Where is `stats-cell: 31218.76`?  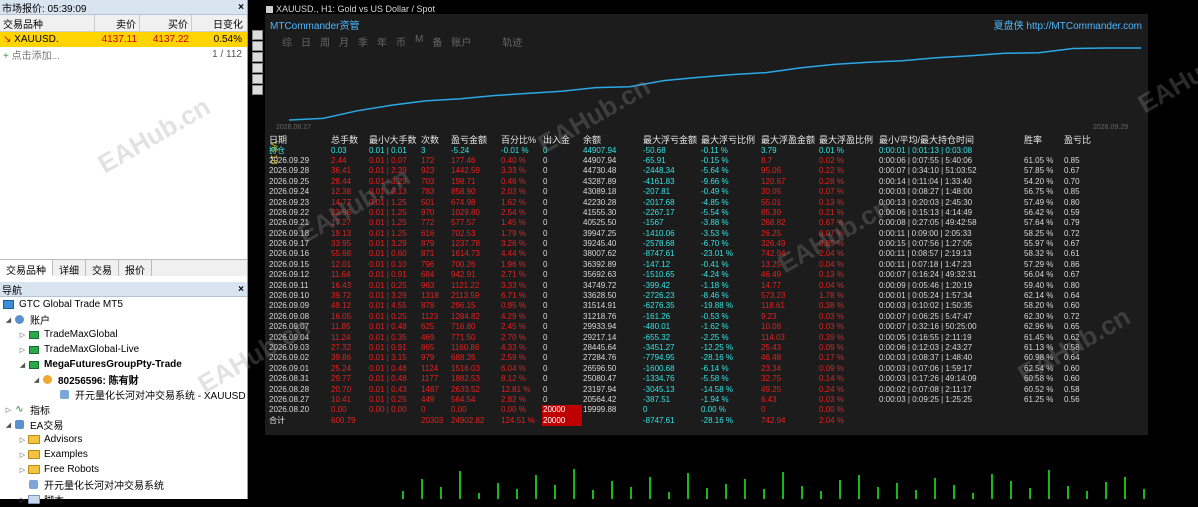
stats-cell: 31218.76 is located at coordinates (600, 316).